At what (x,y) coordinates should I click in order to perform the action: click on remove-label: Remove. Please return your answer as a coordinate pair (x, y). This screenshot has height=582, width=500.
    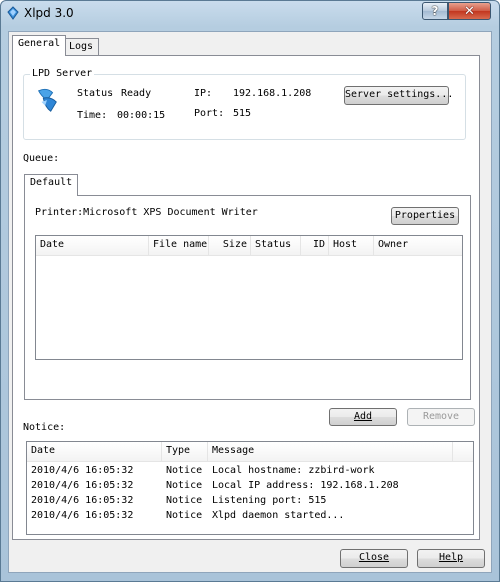
    Looking at the image, I should click on (441, 416).